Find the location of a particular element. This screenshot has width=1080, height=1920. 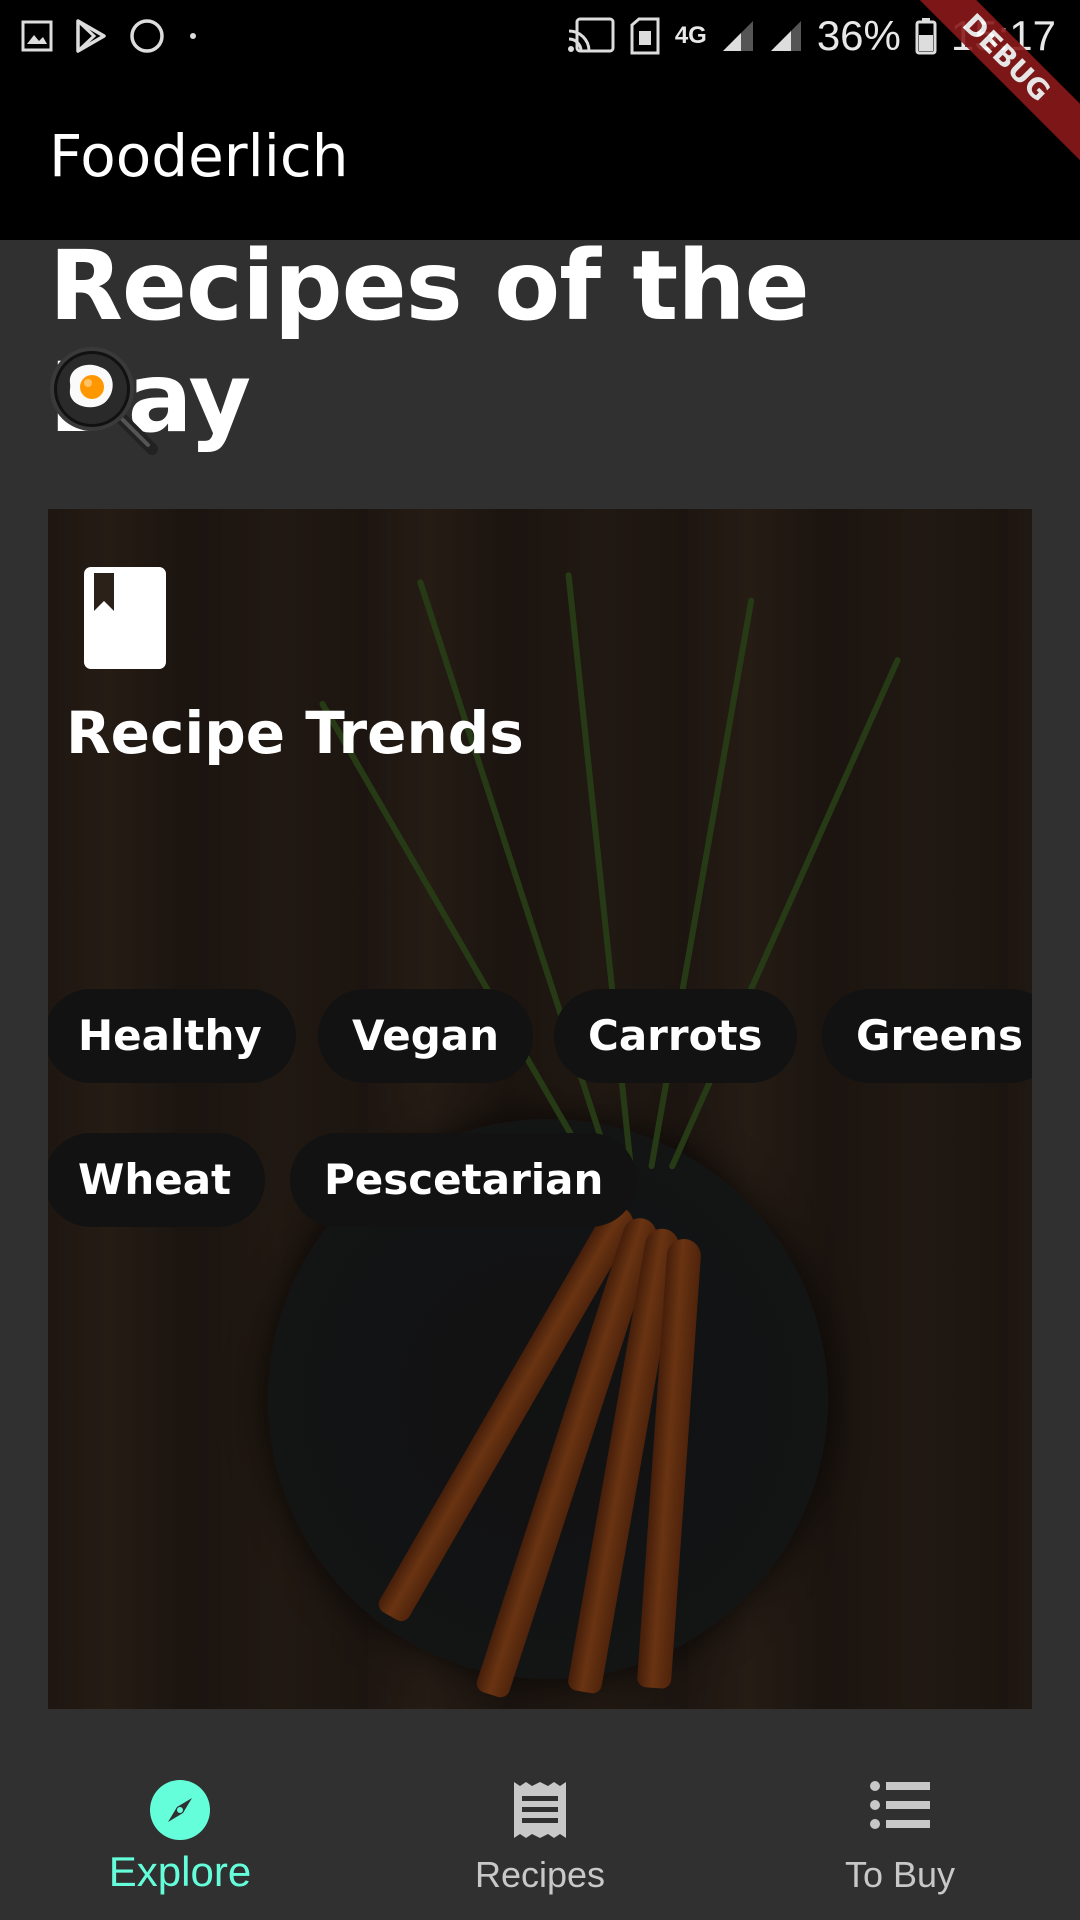

app-bar: Fooderlich is located at coordinates (540, 156).